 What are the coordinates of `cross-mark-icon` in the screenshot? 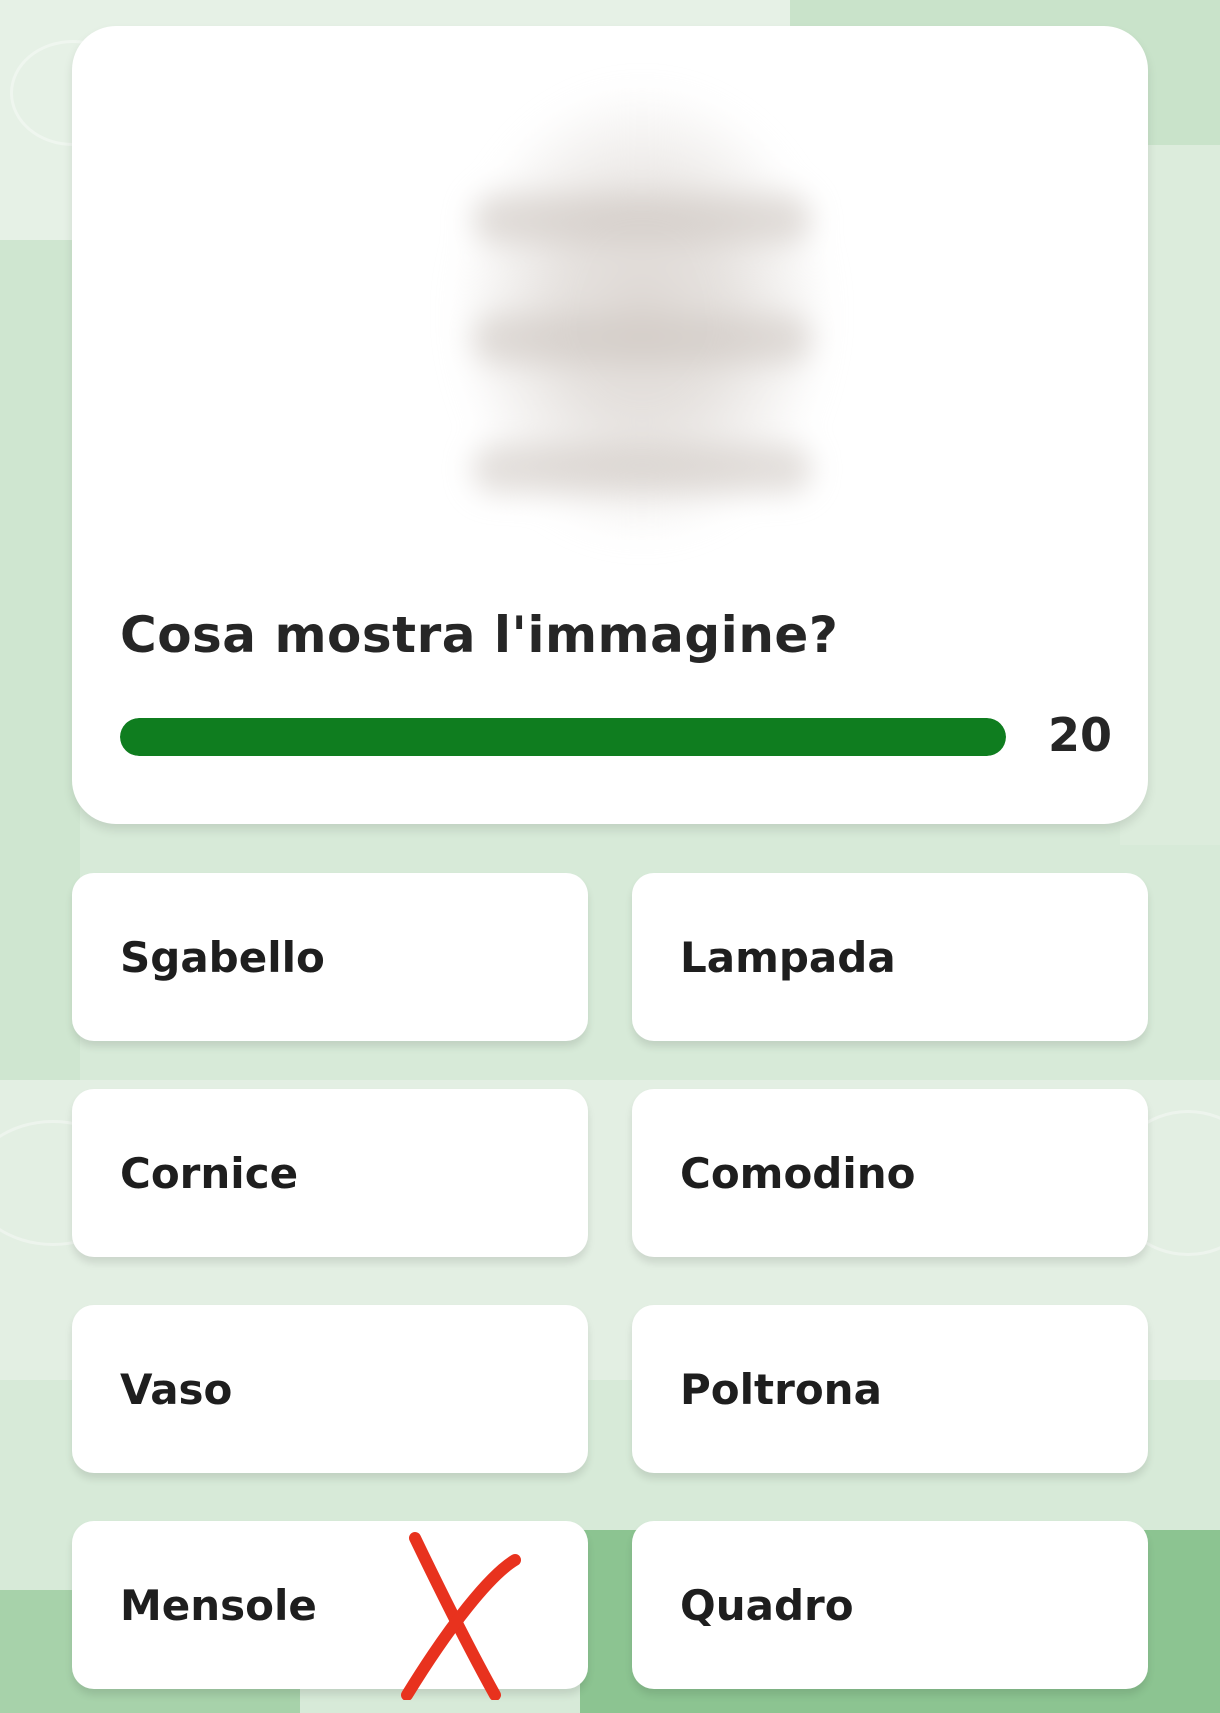 It's located at (461, 1616).